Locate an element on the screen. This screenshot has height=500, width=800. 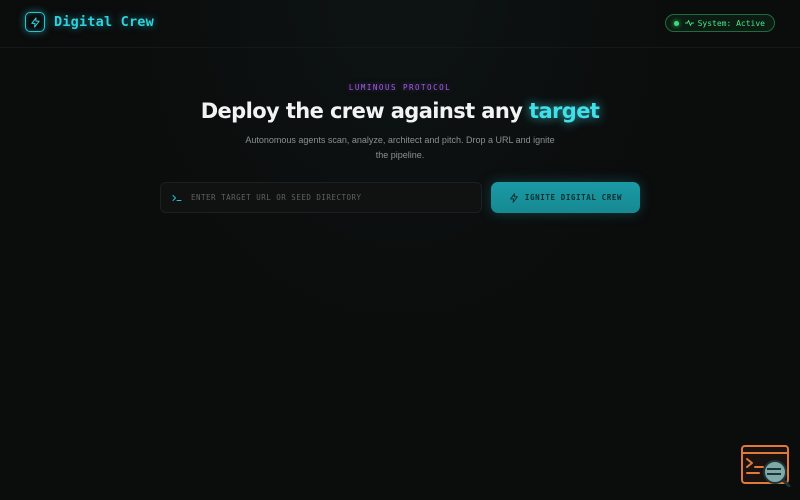
brand-name: Digital Crew is located at coordinates (104, 22).